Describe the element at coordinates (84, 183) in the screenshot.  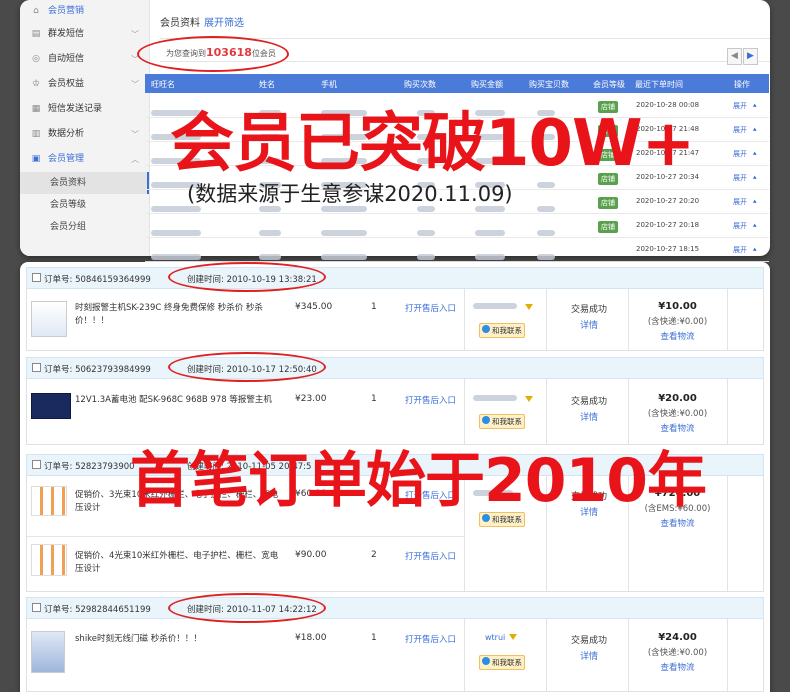
I see `sidebar-sub-member-profile: 会员资料` at that location.